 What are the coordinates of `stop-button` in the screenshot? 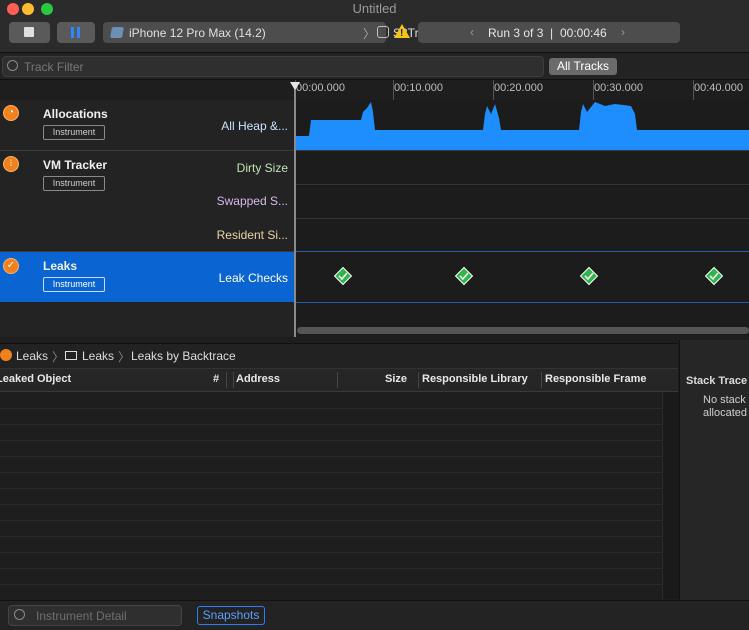 It's located at (29, 32).